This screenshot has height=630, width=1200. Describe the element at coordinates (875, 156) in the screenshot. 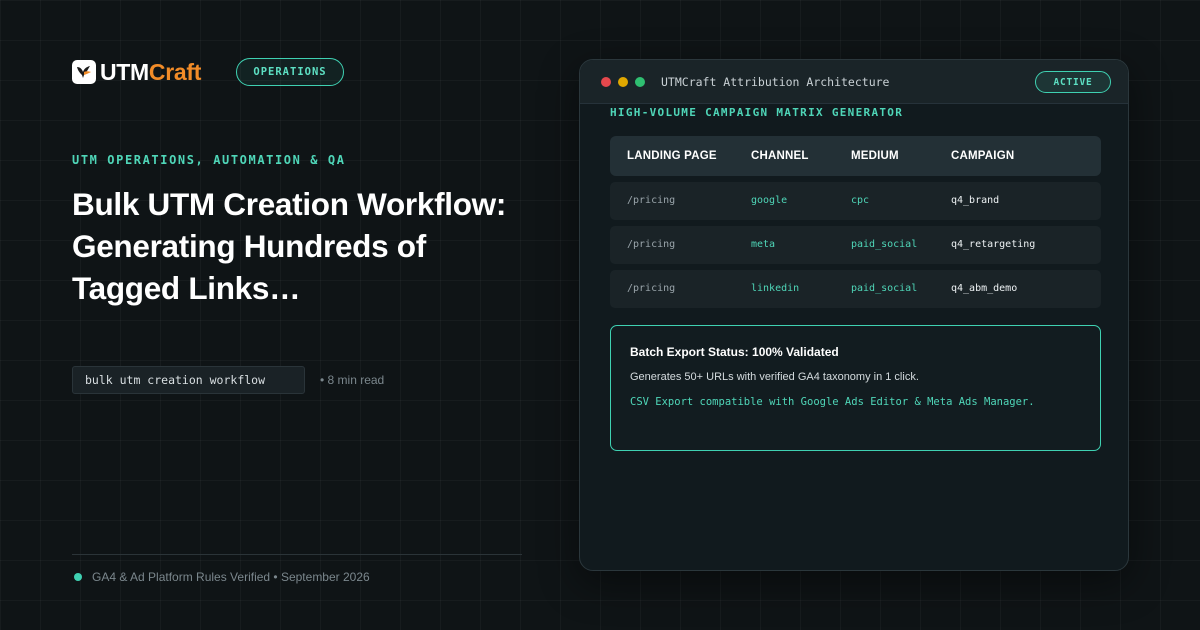

I see `column-header-medium: MEDIUM` at that location.